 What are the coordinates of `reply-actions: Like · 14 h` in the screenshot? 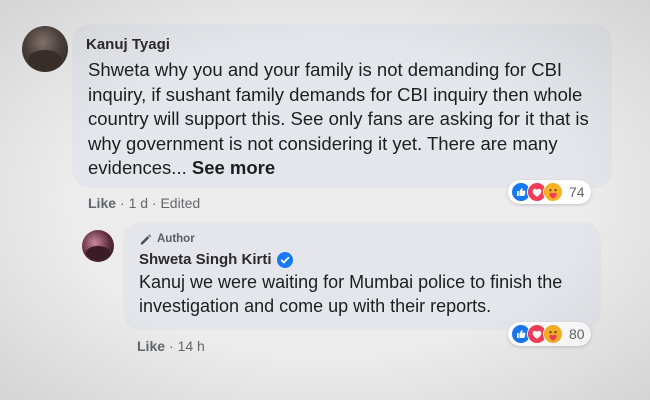 It's located at (171, 346).